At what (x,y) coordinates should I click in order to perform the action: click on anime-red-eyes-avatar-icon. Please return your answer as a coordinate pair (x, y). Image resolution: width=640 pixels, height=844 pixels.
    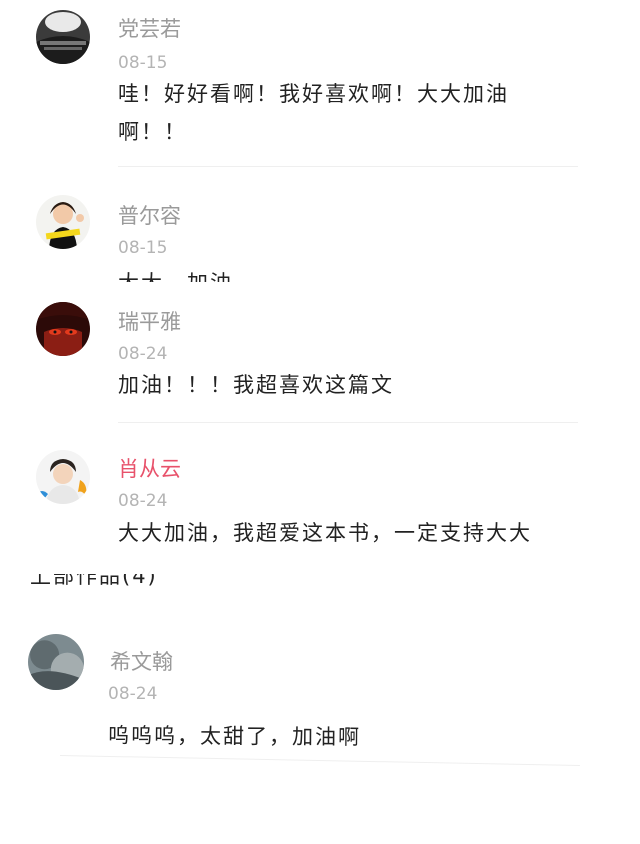
    Looking at the image, I should click on (63, 329).